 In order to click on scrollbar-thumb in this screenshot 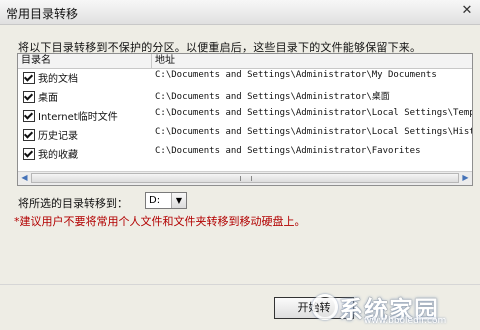, I will do `click(245, 178)`.